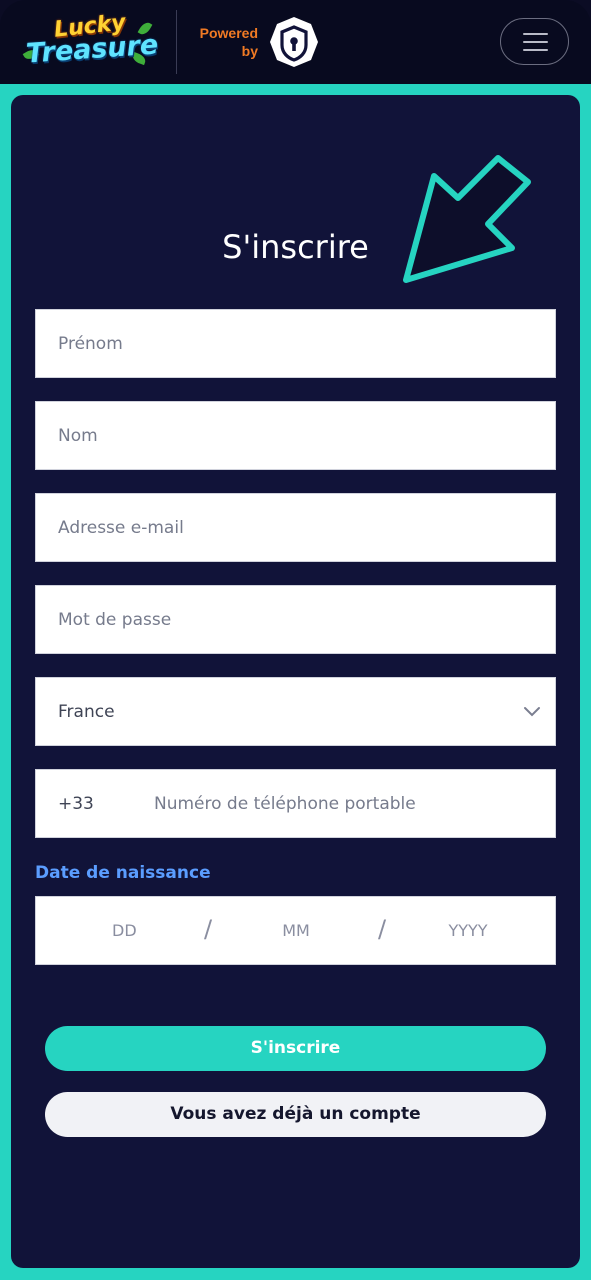 This screenshot has height=1280, width=591. Describe the element at coordinates (295, 1114) in the screenshot. I see `existing-account-button: Vous avez déjà un compte` at that location.